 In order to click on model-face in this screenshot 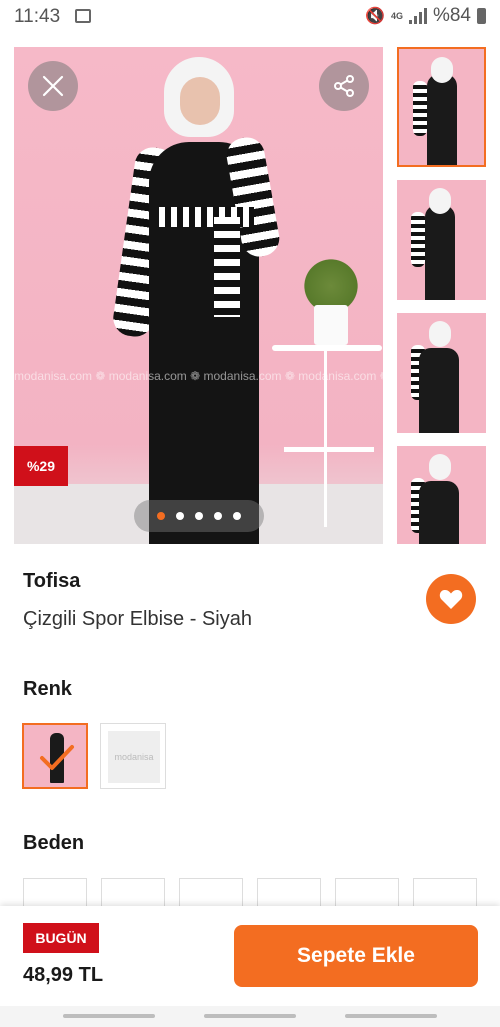, I will do `click(200, 101)`.